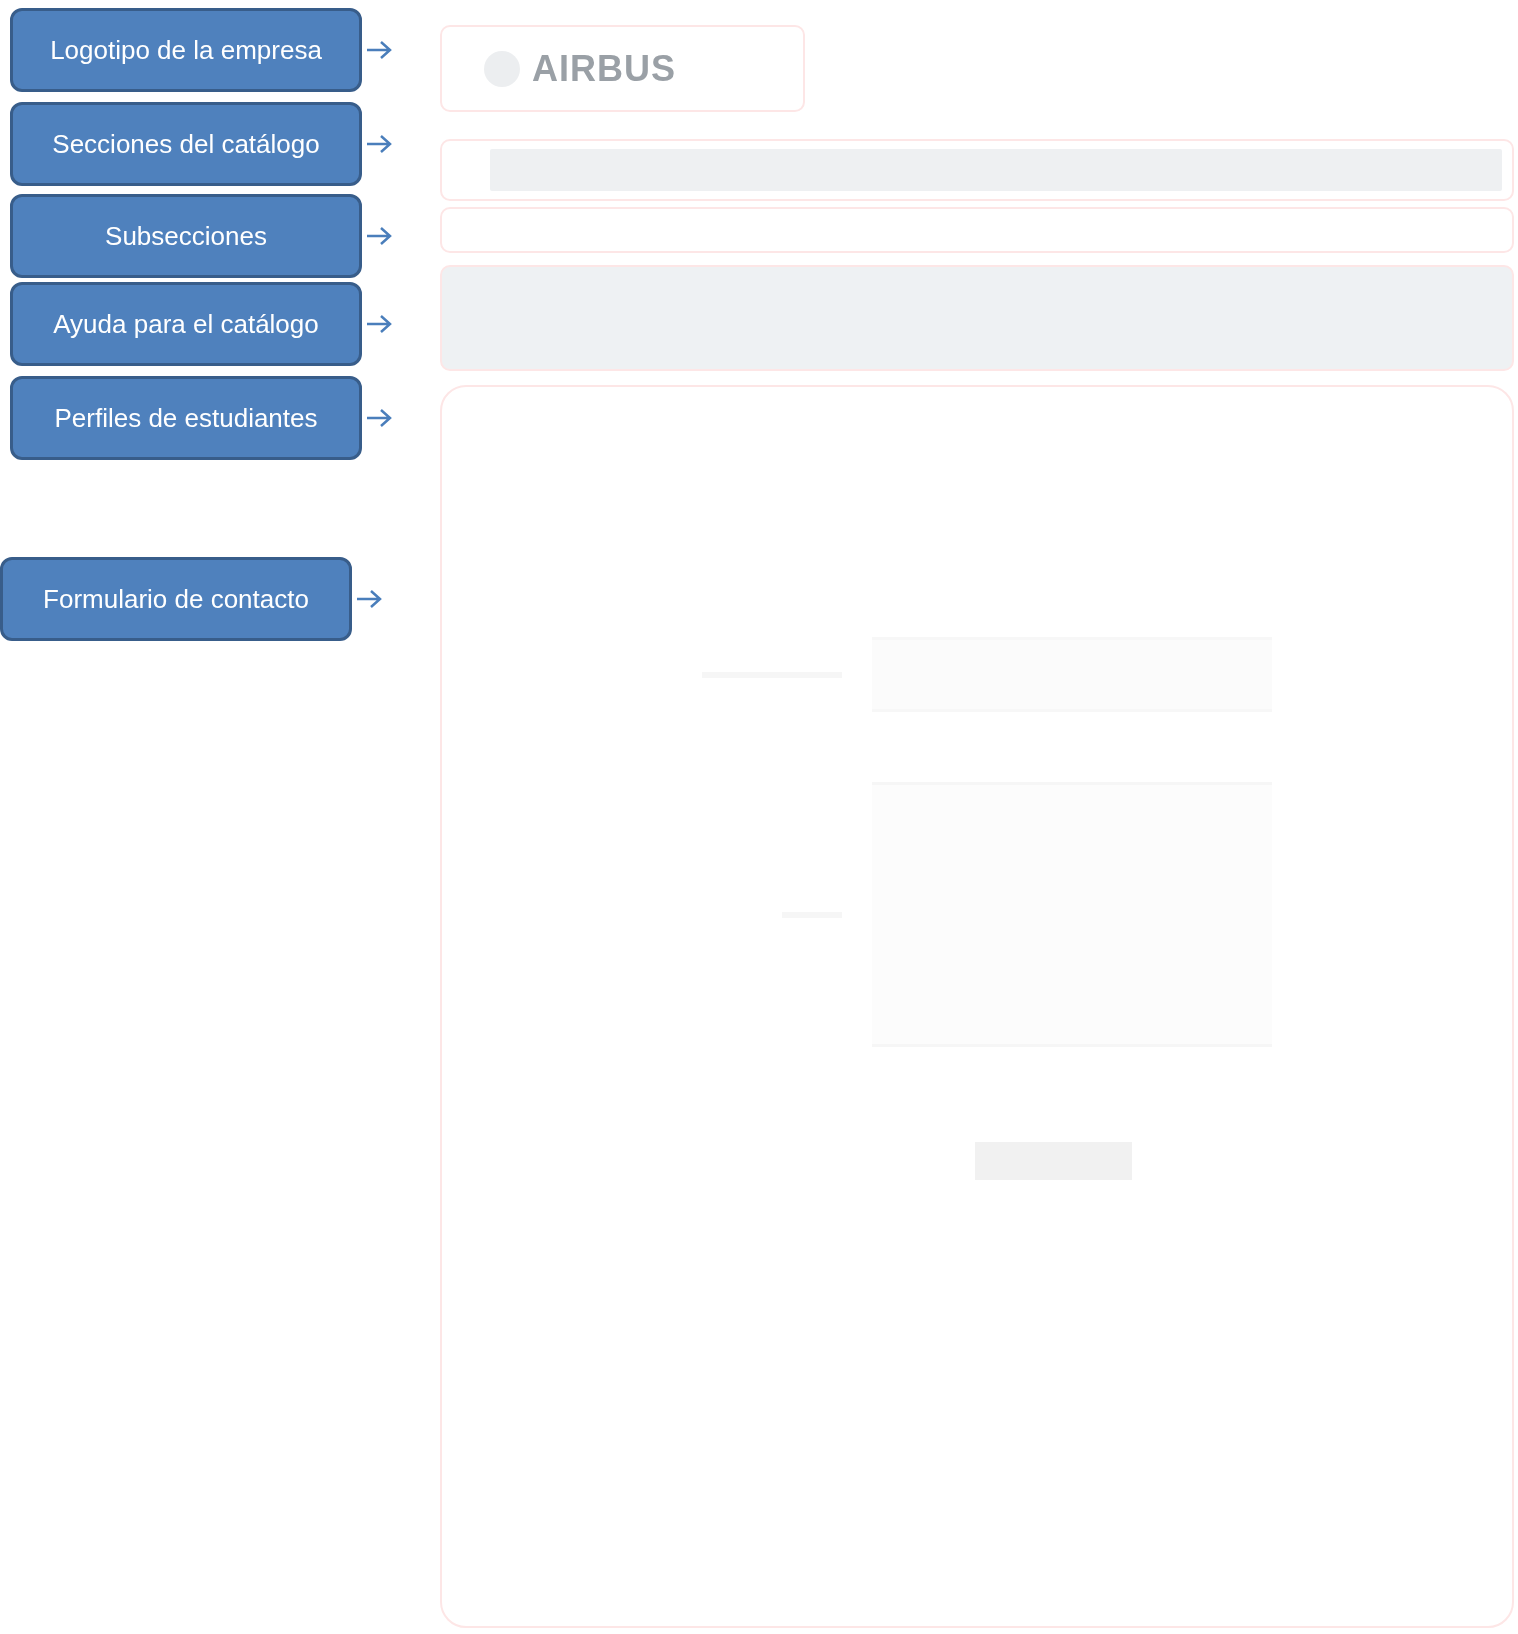  I want to click on callout-label: Perfiles de estudiantes, so click(186, 418).